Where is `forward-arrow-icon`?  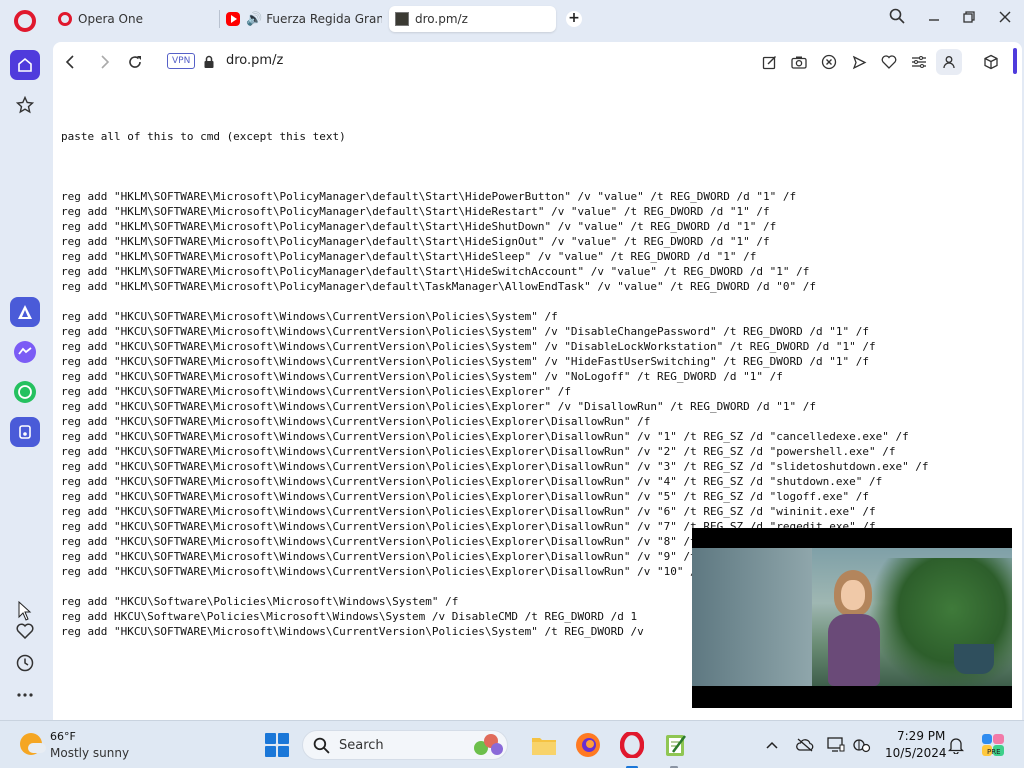
forward-arrow-icon is located at coordinates (105, 62).